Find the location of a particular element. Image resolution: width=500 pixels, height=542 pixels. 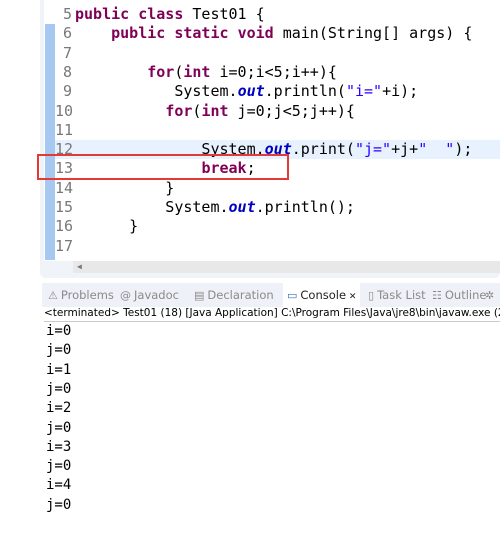

code-line: 14 } is located at coordinates (277, 188).